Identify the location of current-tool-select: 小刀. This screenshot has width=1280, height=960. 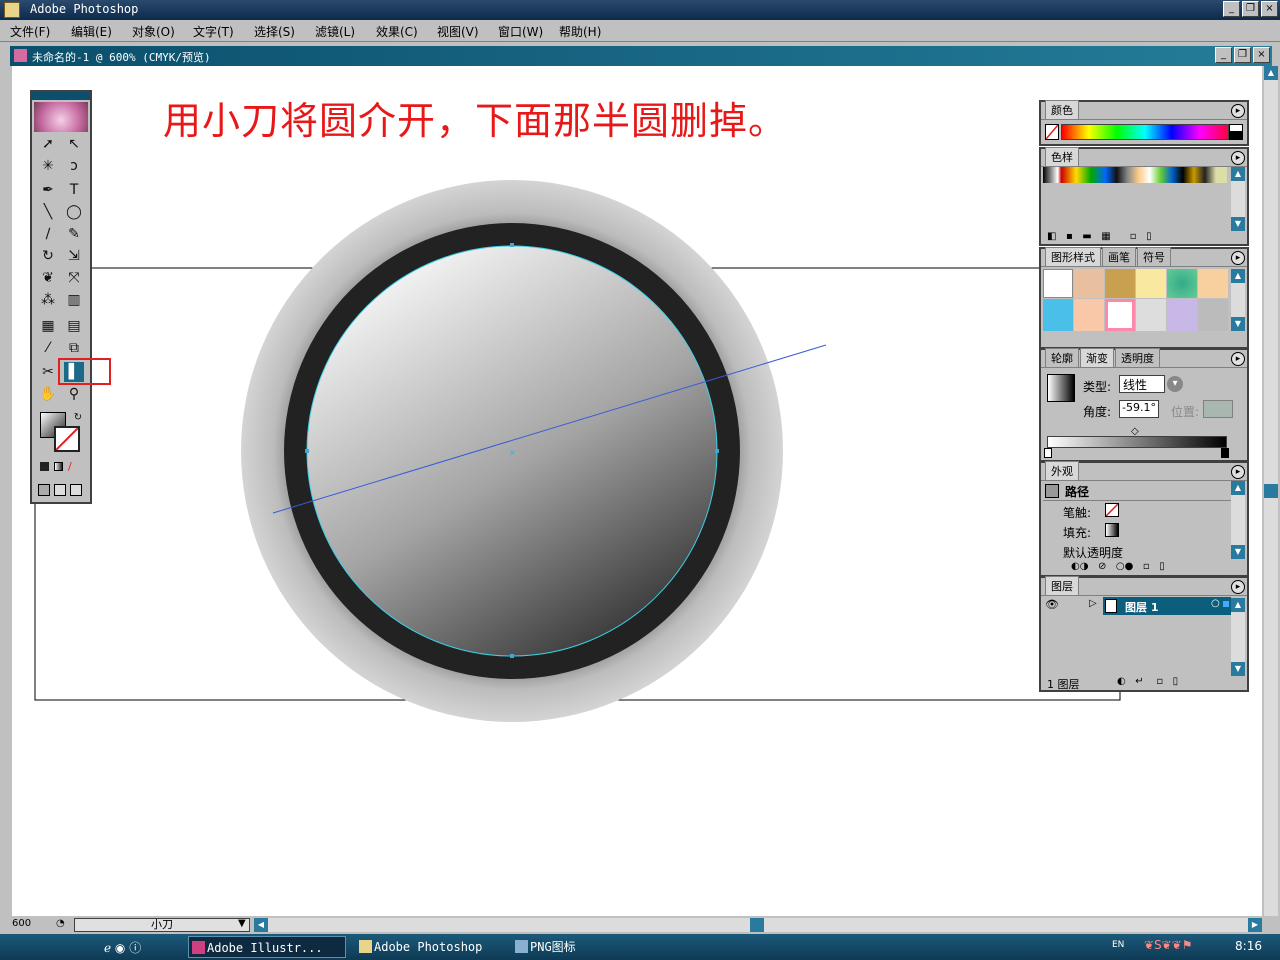
(162, 925).